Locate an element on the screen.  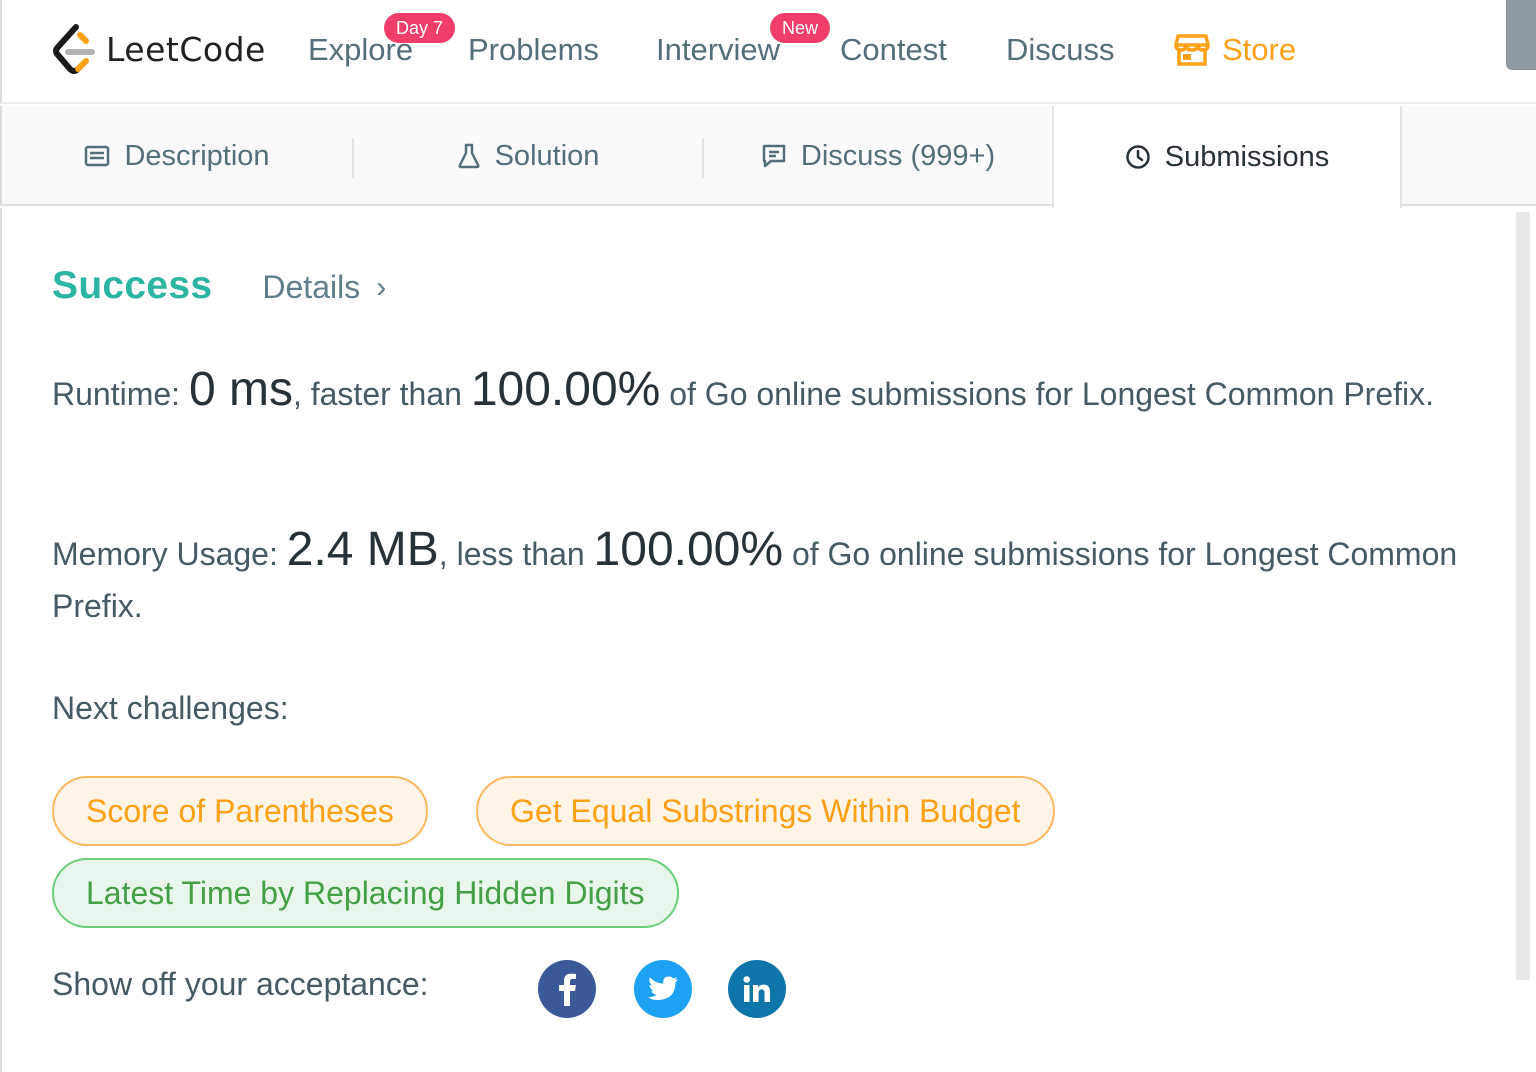
twitter-share-button is located at coordinates (663, 989).